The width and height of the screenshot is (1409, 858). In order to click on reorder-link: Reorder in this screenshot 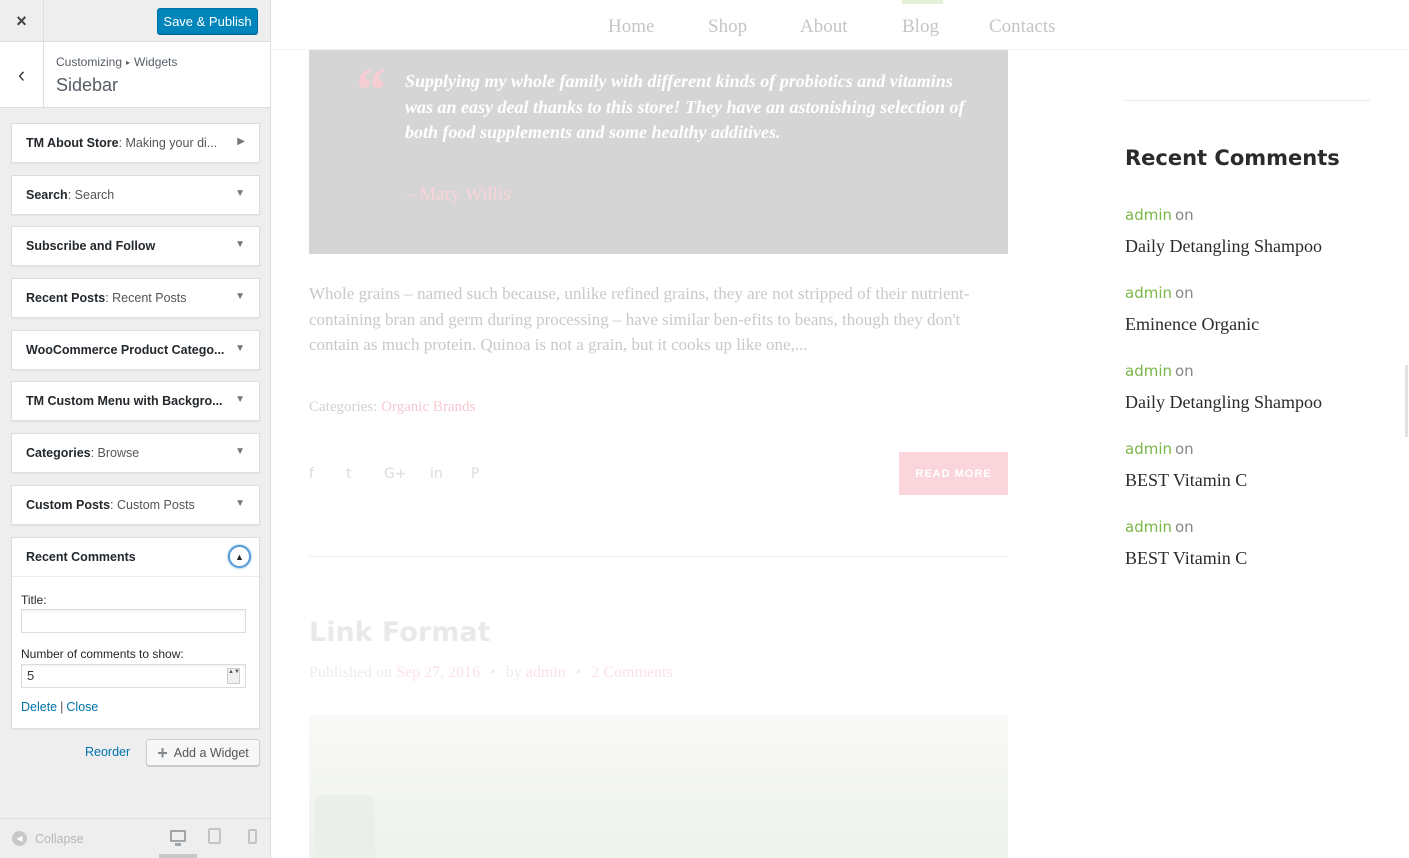, I will do `click(107, 752)`.